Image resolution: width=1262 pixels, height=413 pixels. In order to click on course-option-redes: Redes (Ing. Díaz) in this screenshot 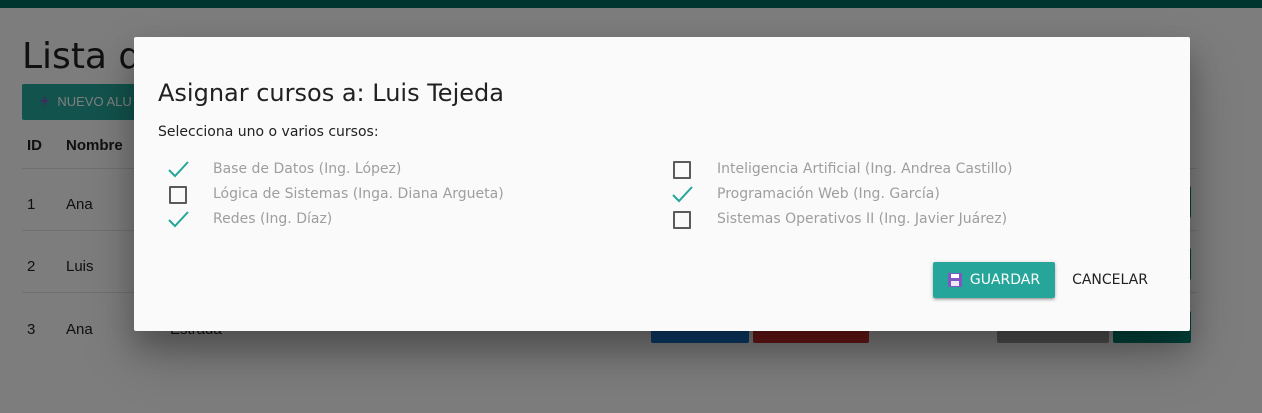, I will do `click(249, 220)`.